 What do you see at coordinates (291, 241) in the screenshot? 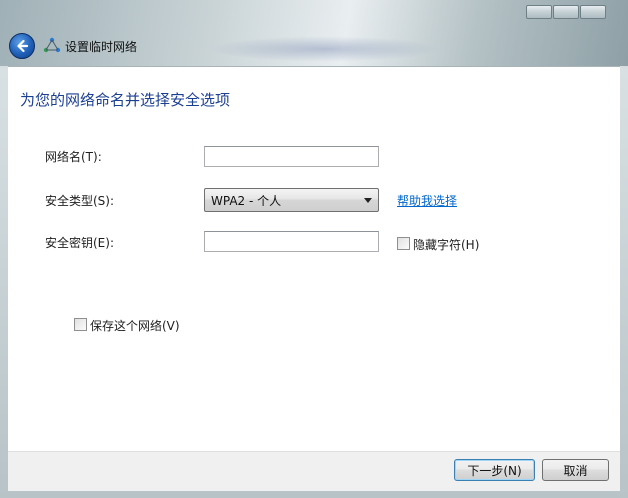
I see `security-key-input` at bounding box center [291, 241].